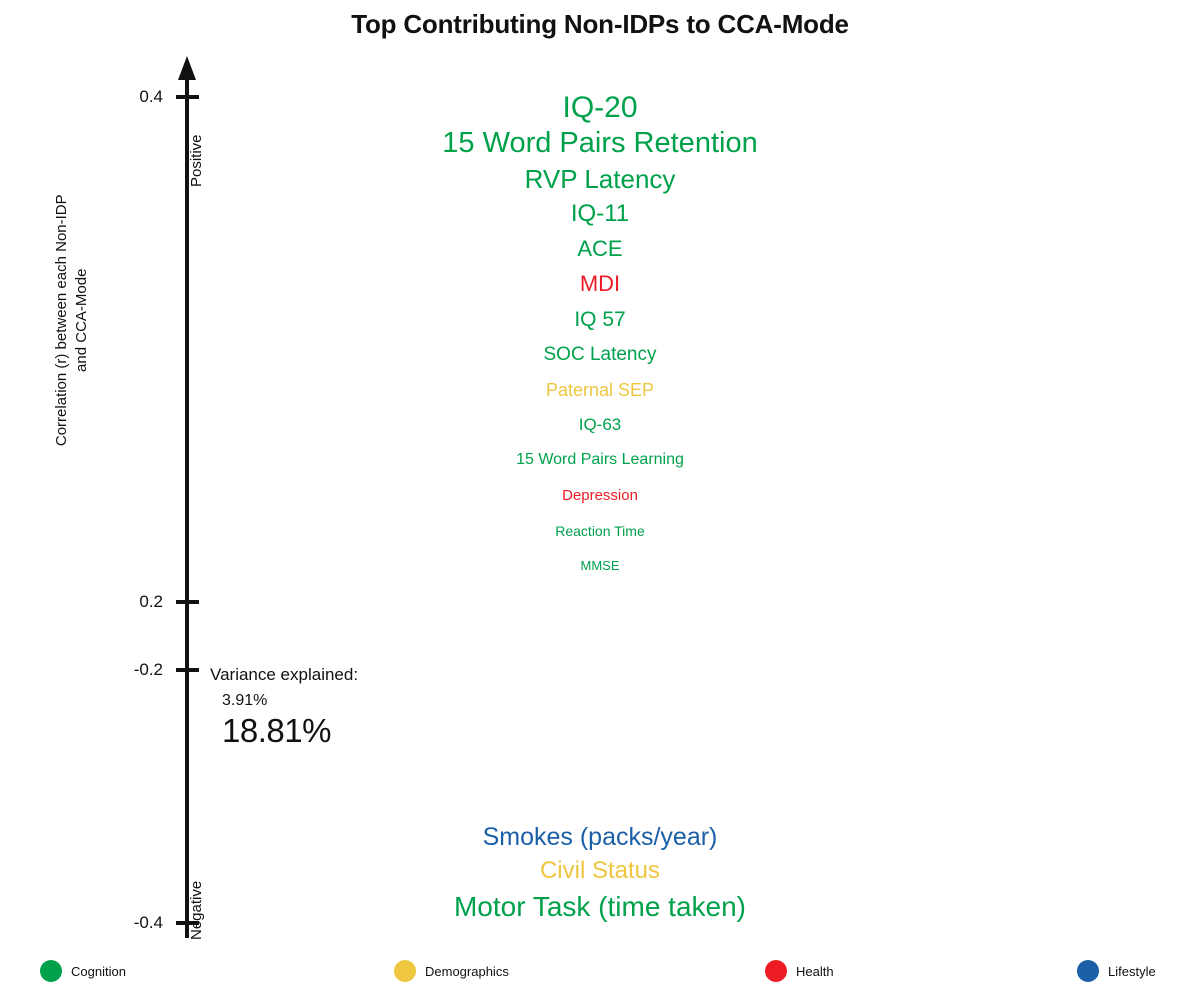  What do you see at coordinates (148, 922) in the screenshot?
I see `axis-tick-label-neg0.4: -0.4` at bounding box center [148, 922].